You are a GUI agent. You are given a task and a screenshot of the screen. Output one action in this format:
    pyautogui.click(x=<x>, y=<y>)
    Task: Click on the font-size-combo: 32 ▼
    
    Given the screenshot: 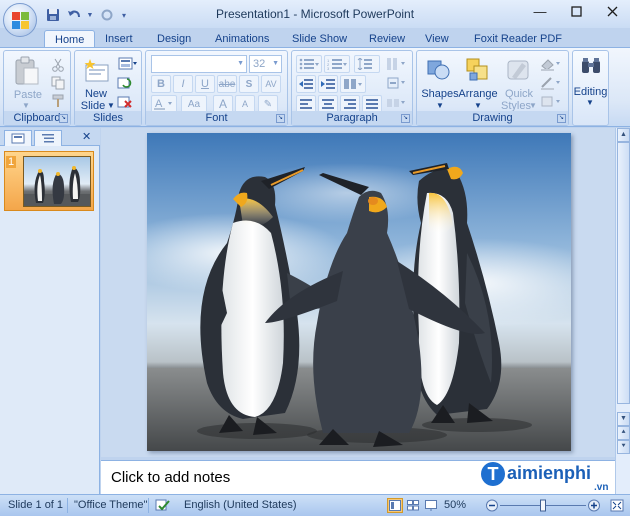 What is the action you would take?
    pyautogui.click(x=265, y=64)
    